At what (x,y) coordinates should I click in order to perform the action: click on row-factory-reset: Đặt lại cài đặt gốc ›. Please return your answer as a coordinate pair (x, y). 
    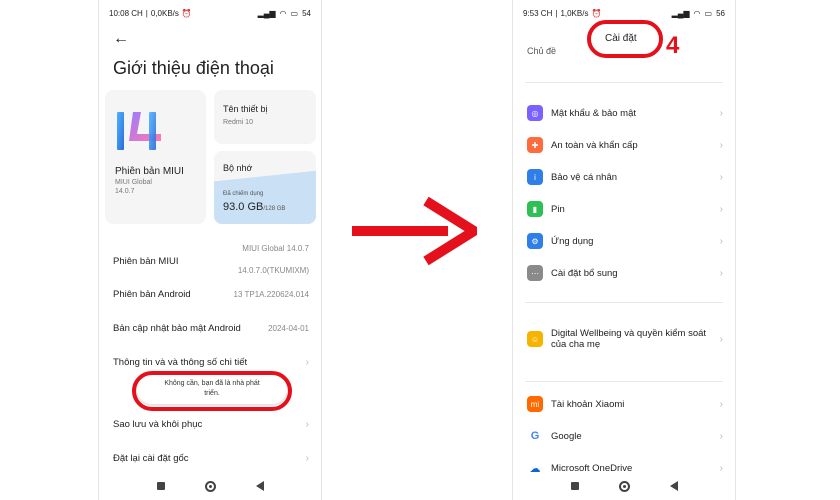
    Looking at the image, I should click on (211, 460).